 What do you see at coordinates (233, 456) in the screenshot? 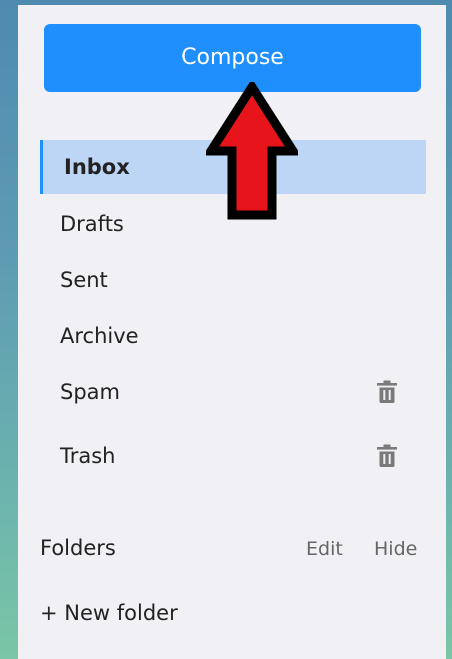
I see `sidebar-item-trash: Trash` at bounding box center [233, 456].